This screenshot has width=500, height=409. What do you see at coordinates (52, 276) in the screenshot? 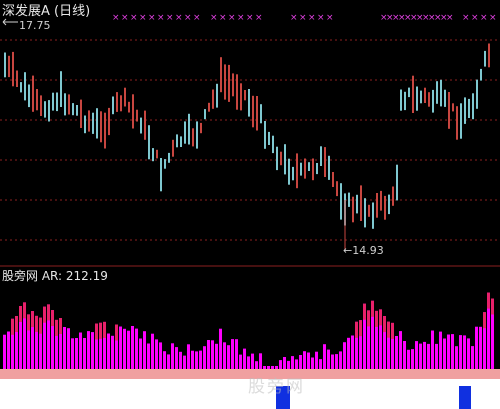
I see `indicator-label: AR:` at bounding box center [52, 276].